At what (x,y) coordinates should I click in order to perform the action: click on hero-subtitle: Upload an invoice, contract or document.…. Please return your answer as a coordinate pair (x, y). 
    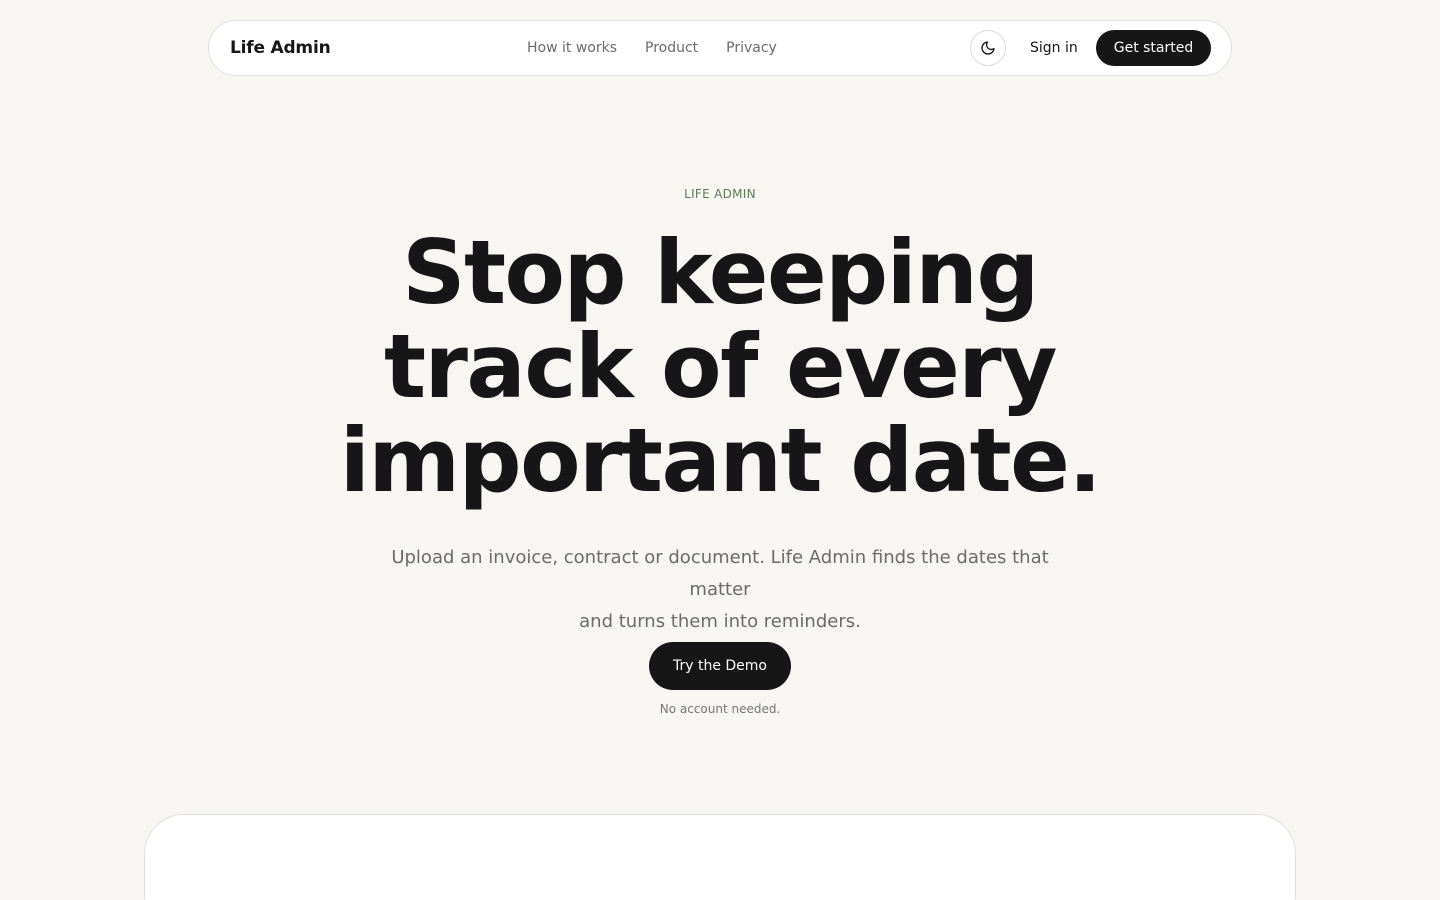
    Looking at the image, I should click on (720, 590).